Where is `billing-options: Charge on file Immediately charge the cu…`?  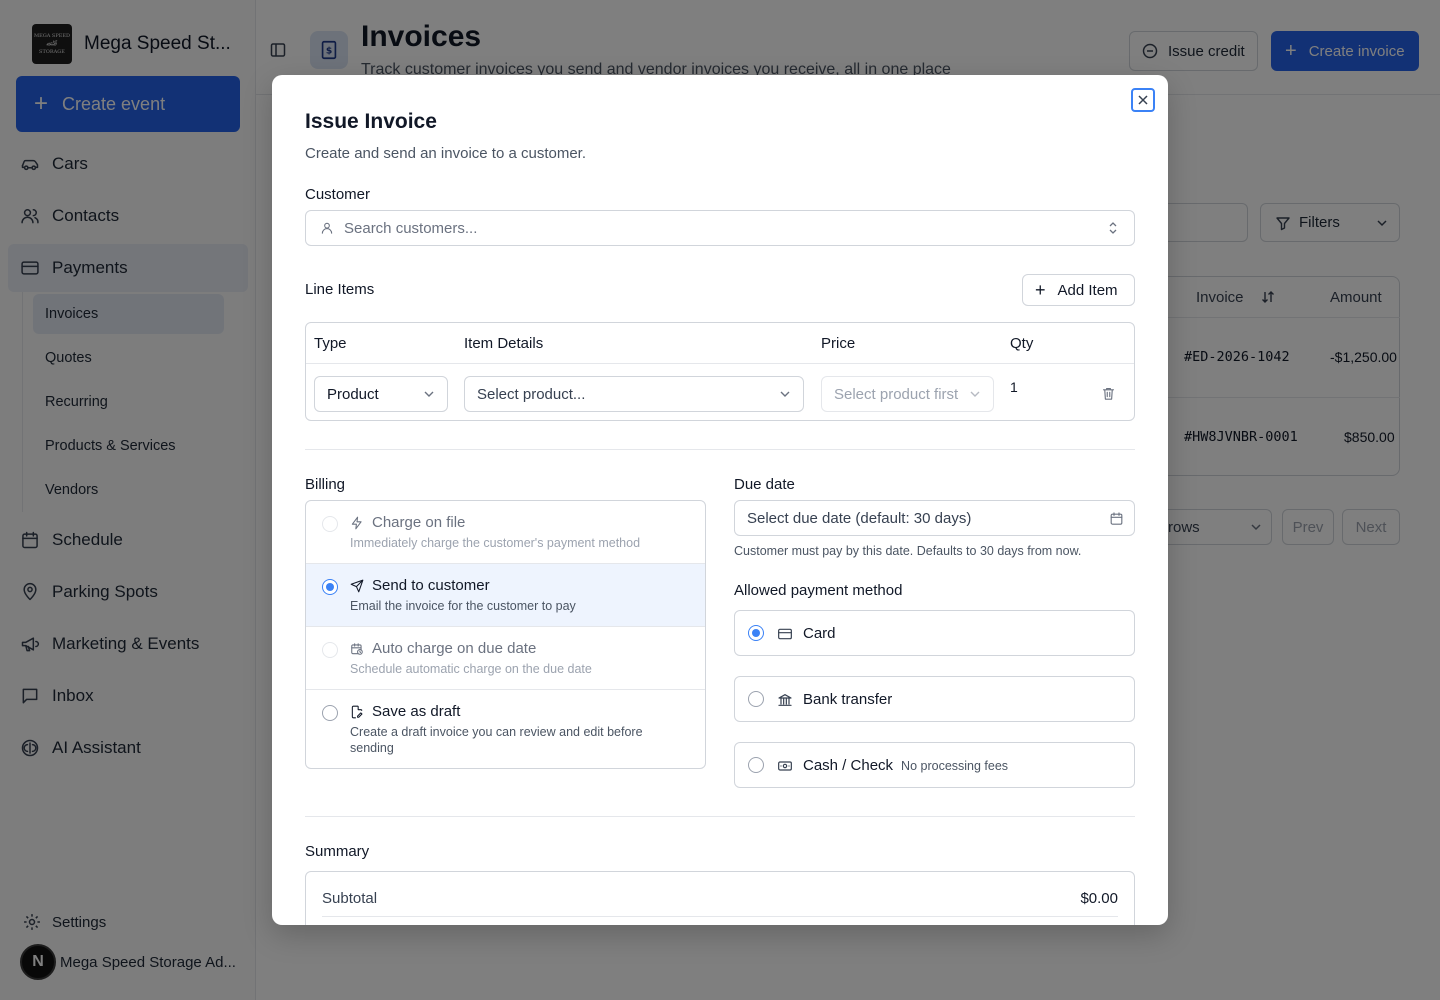
billing-options: Charge on file Immediately charge the cu… is located at coordinates (505, 634).